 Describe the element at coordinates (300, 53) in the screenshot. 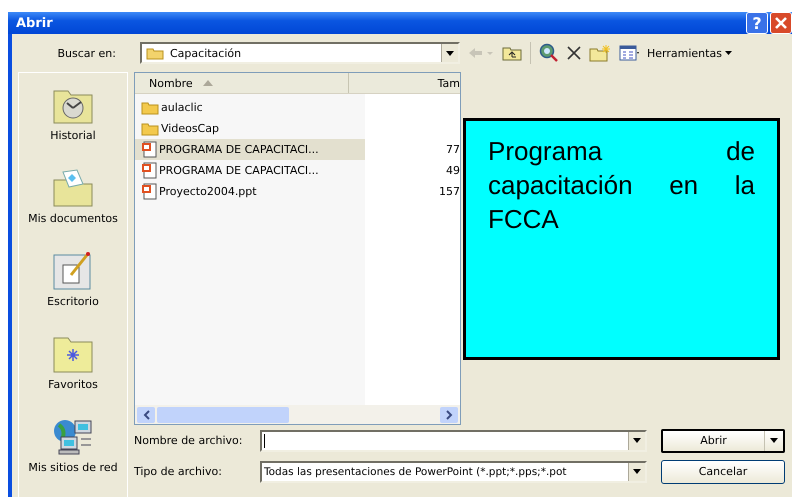

I see `look-in-dropdown: Capacitación` at that location.